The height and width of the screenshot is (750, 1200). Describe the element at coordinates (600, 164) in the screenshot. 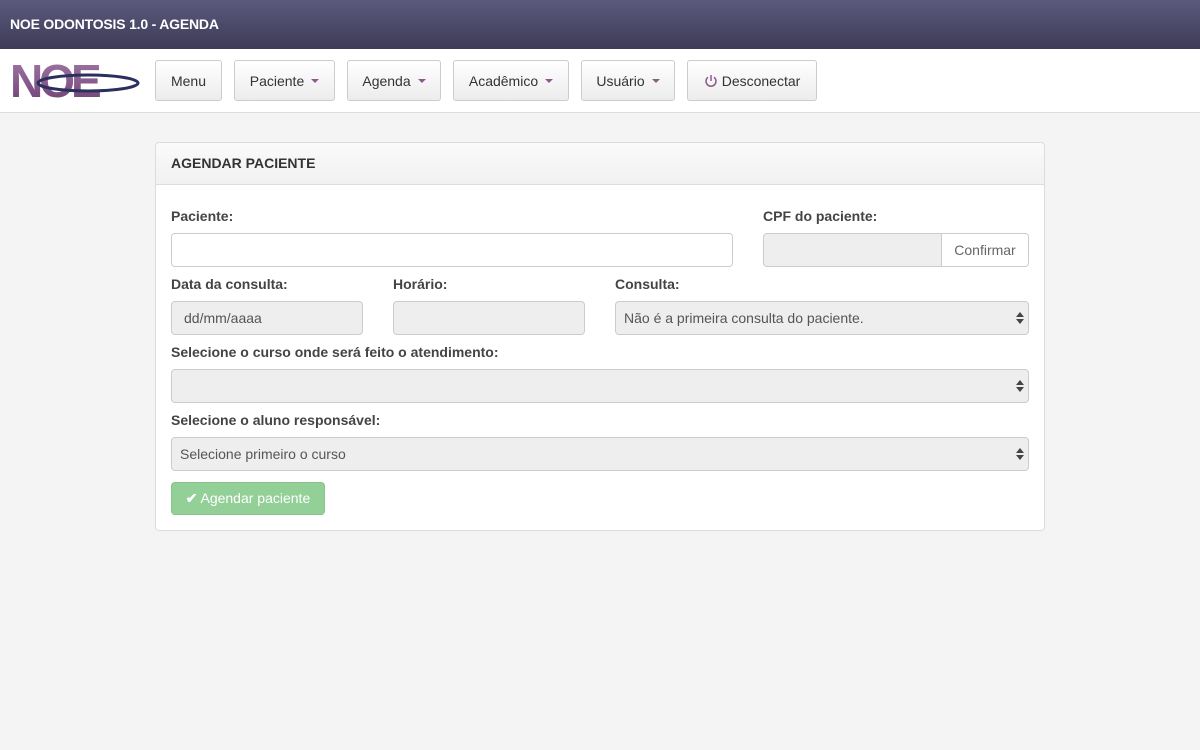

I see `panel-title: AGENDAR PACIENTE` at that location.